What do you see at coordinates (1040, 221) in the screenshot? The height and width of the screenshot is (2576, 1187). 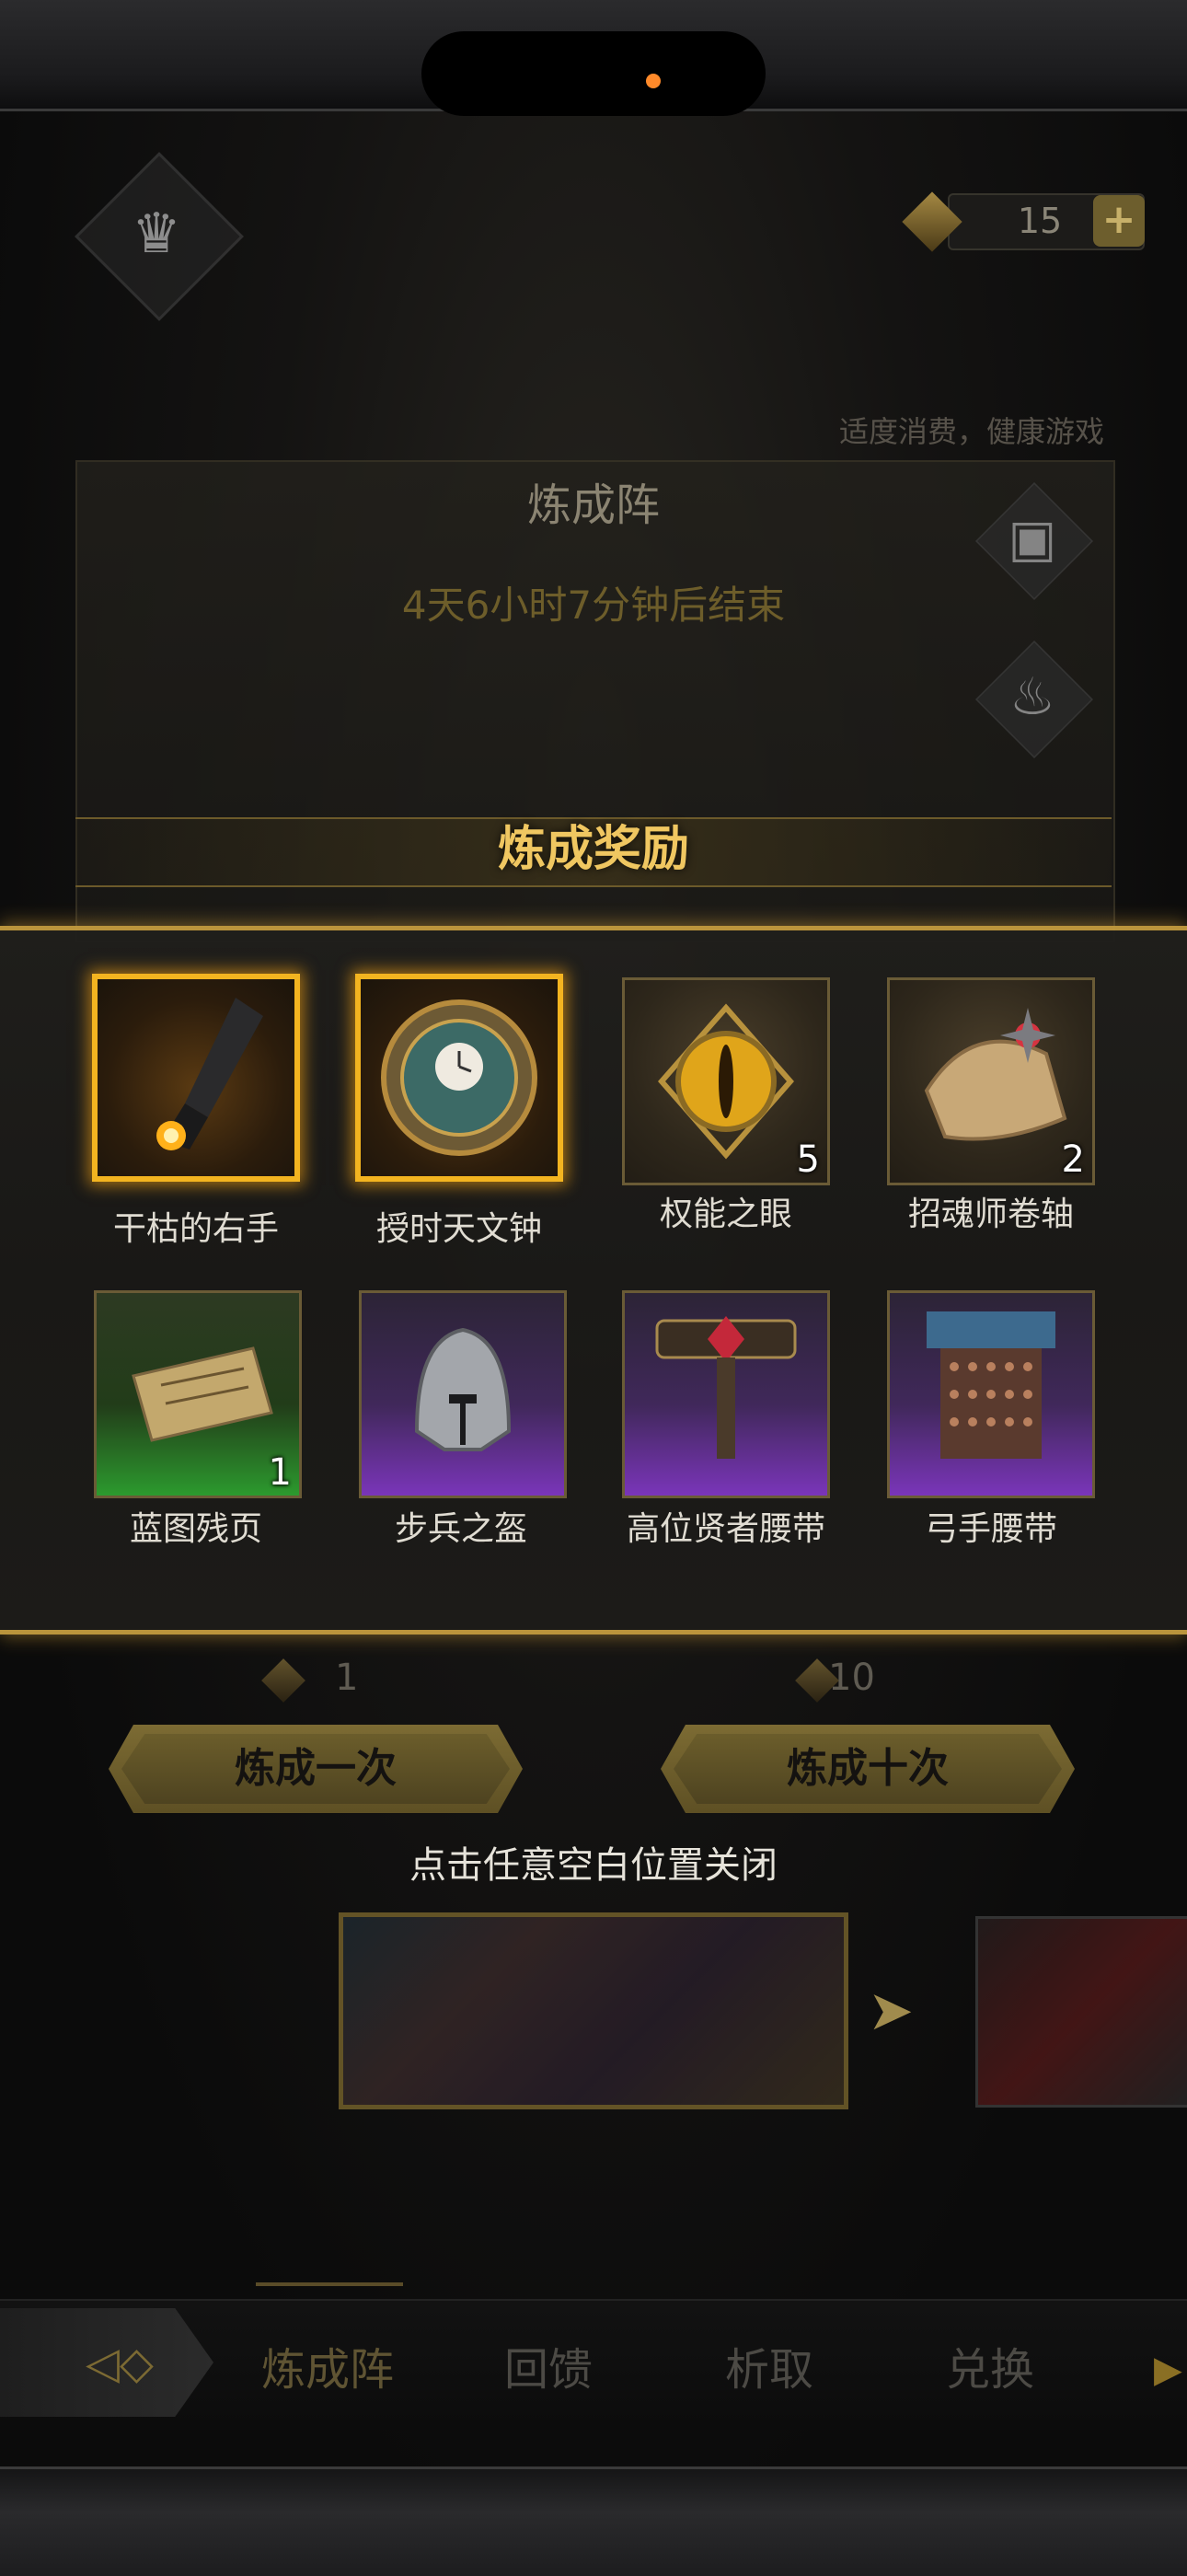 I see `currency-amount: 15` at bounding box center [1040, 221].